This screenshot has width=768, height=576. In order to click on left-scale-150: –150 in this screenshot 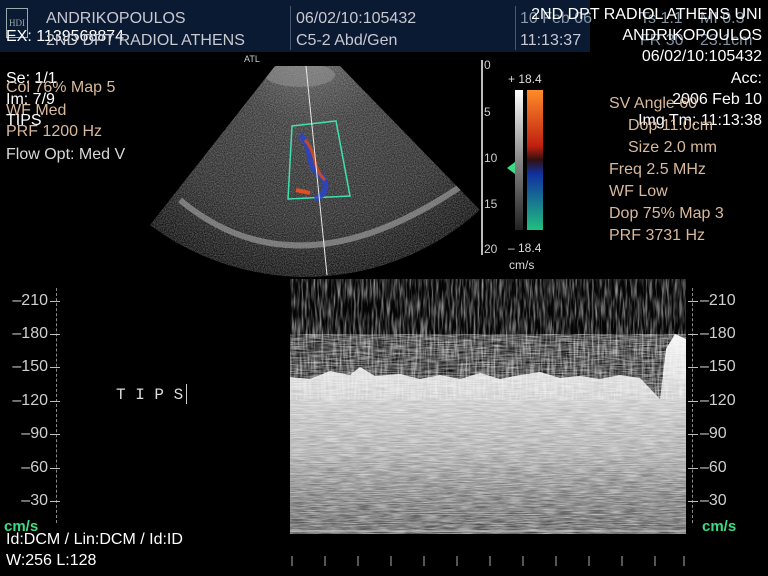, I will do `click(30, 366)`.